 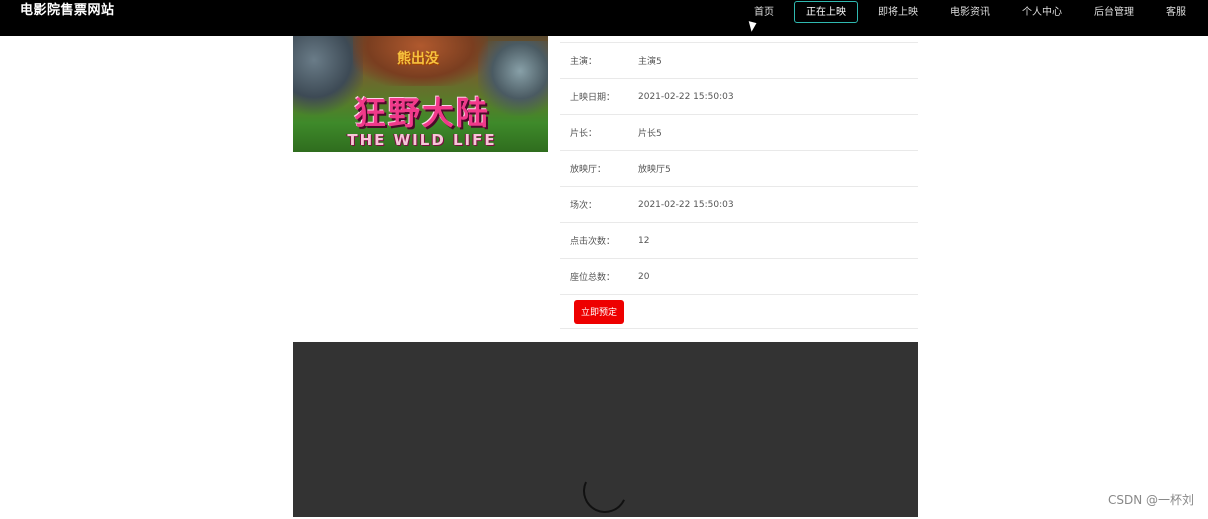 What do you see at coordinates (739, 241) in the screenshot?
I see `details-row-clicks: 点击次数： 12` at bounding box center [739, 241].